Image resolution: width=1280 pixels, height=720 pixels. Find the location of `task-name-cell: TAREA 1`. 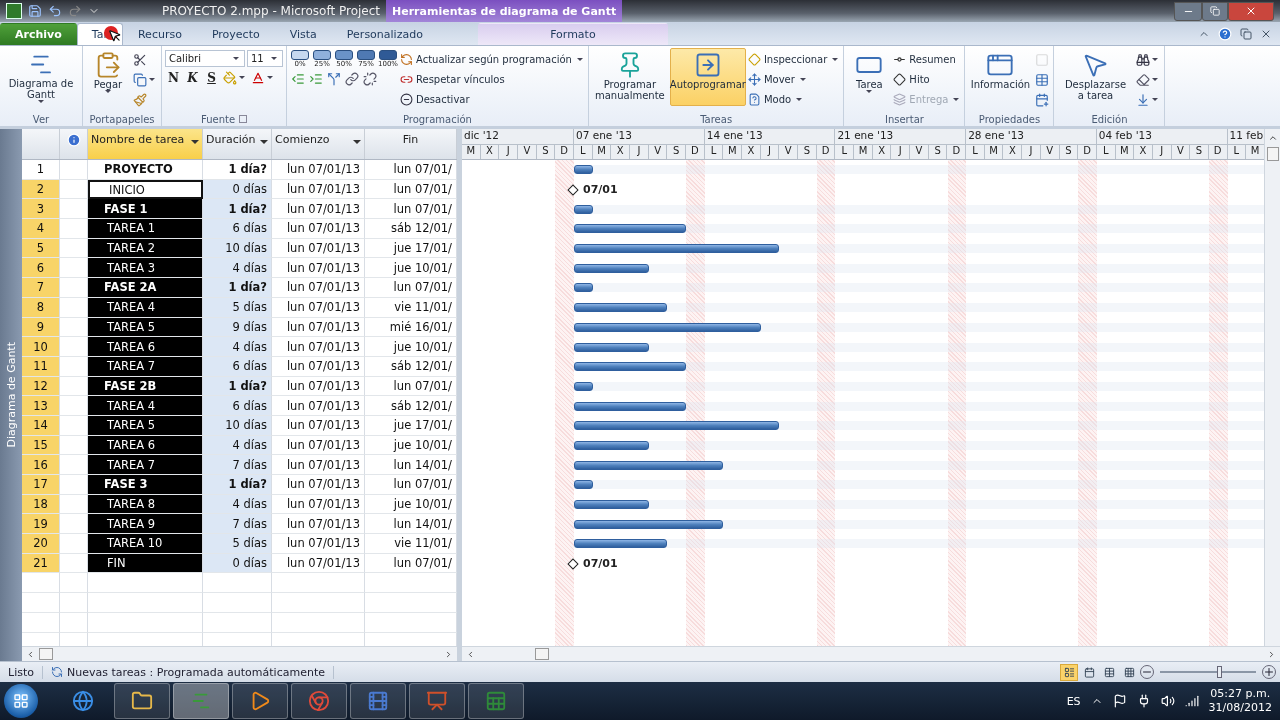

task-name-cell: TAREA 1 is located at coordinates (145, 229).